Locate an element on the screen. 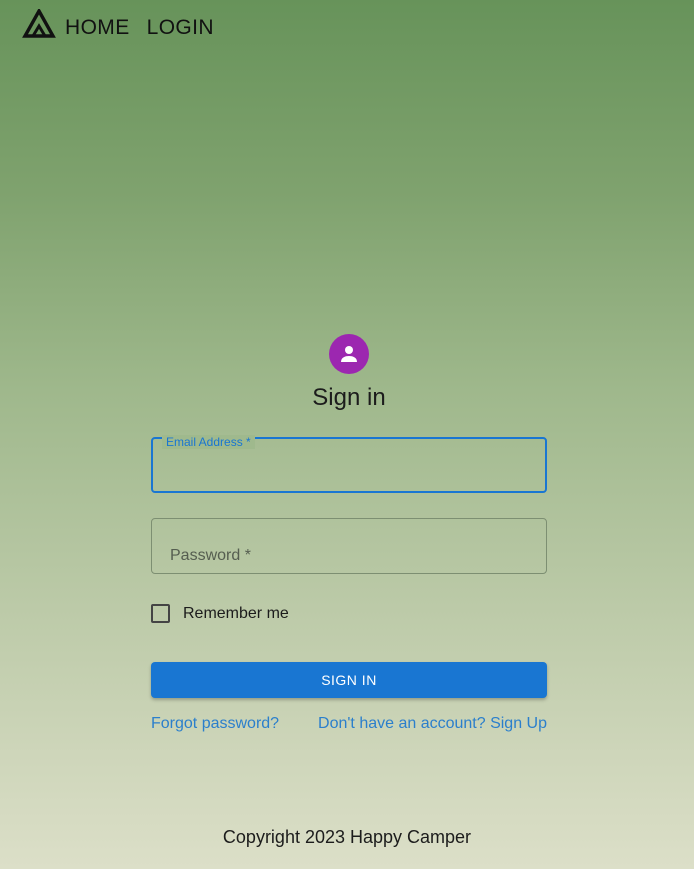  password-input is located at coordinates (349, 550).